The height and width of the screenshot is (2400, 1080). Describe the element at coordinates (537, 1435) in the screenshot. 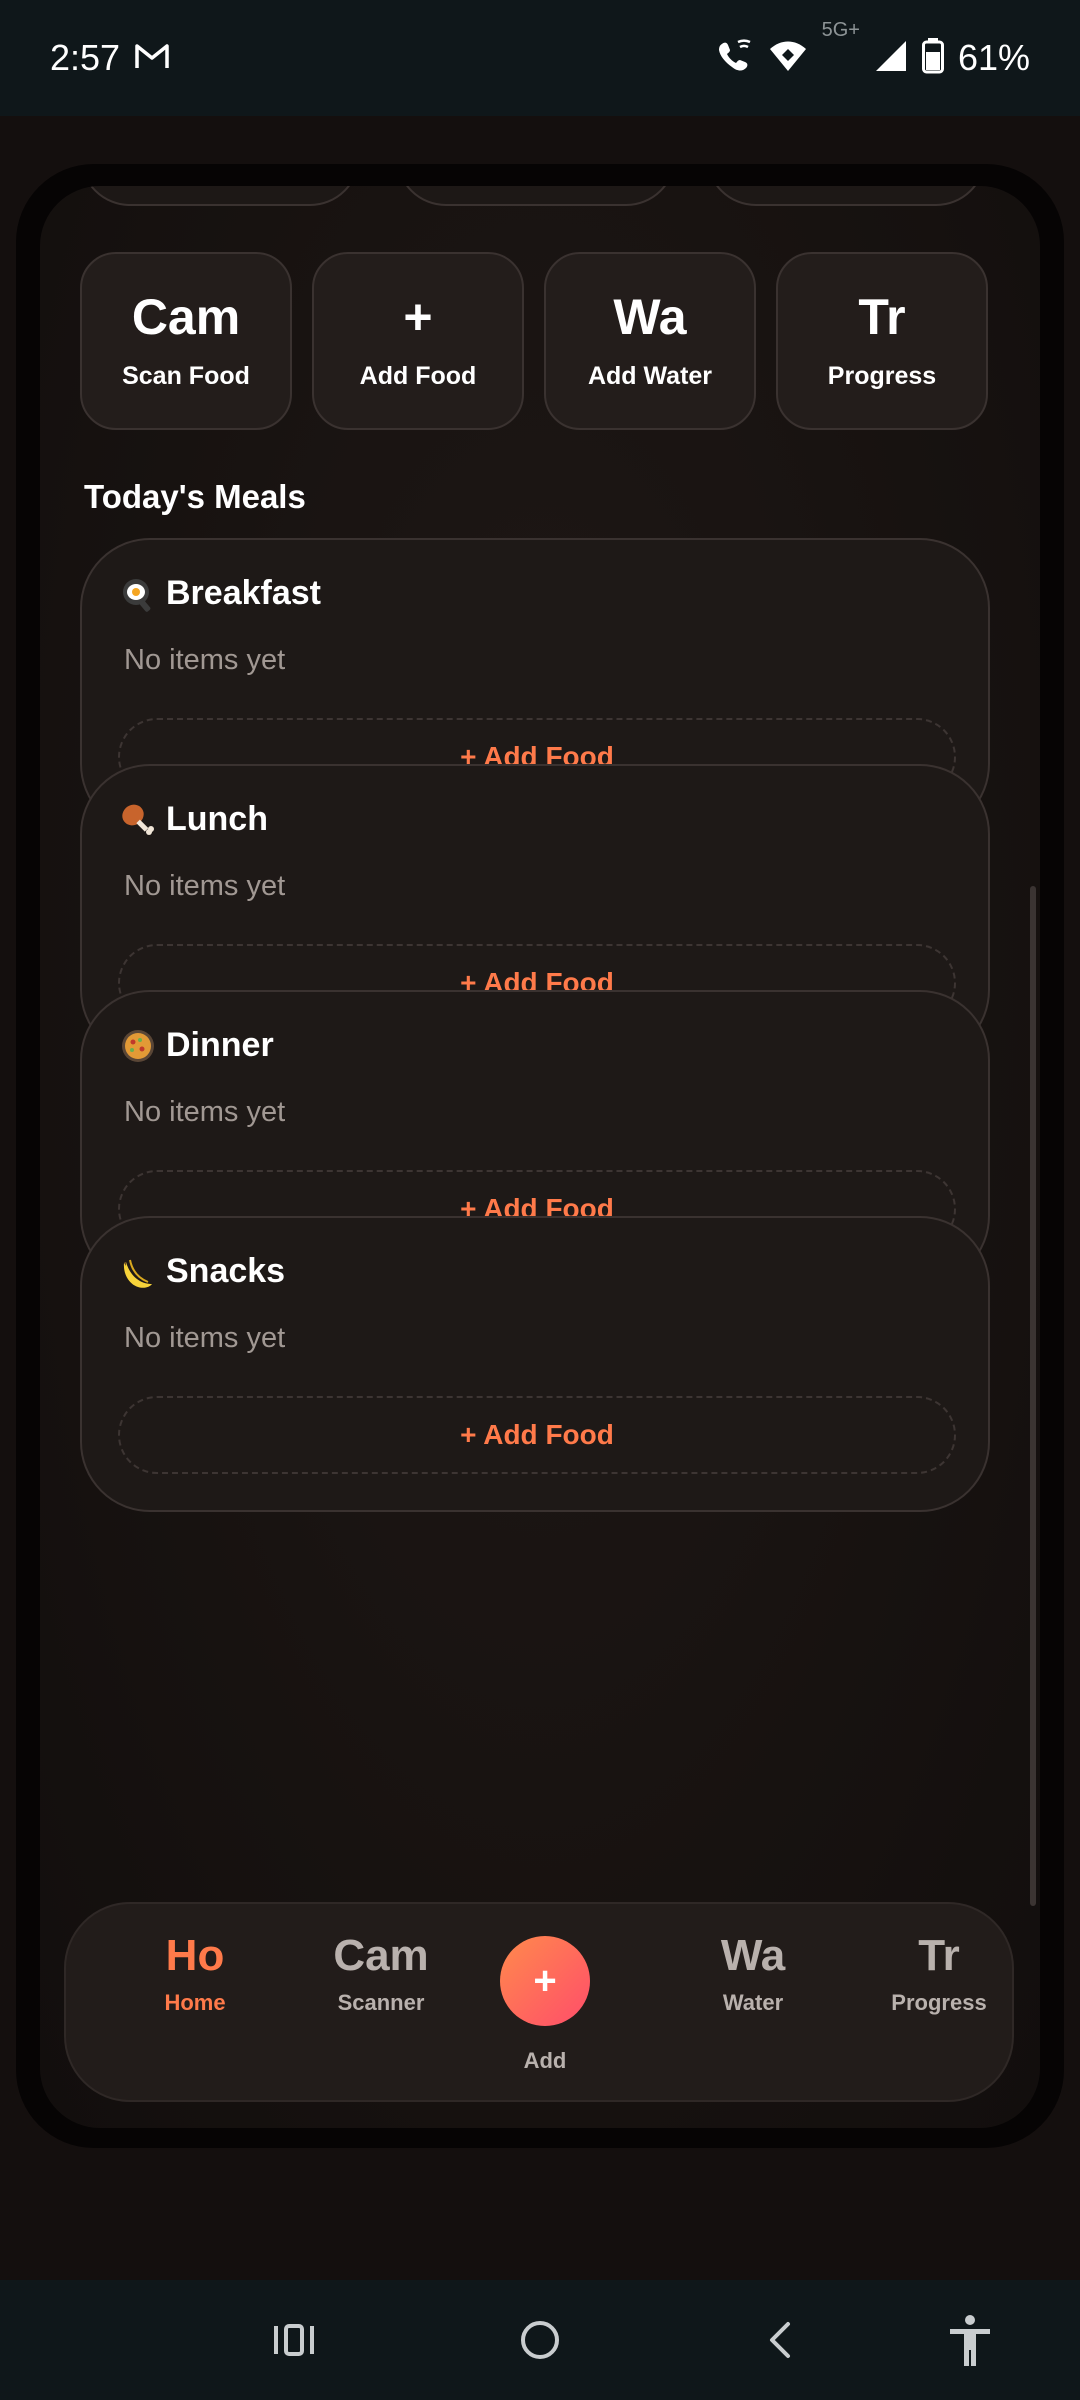

I see `add-food-snacks-button: + Add Food` at that location.